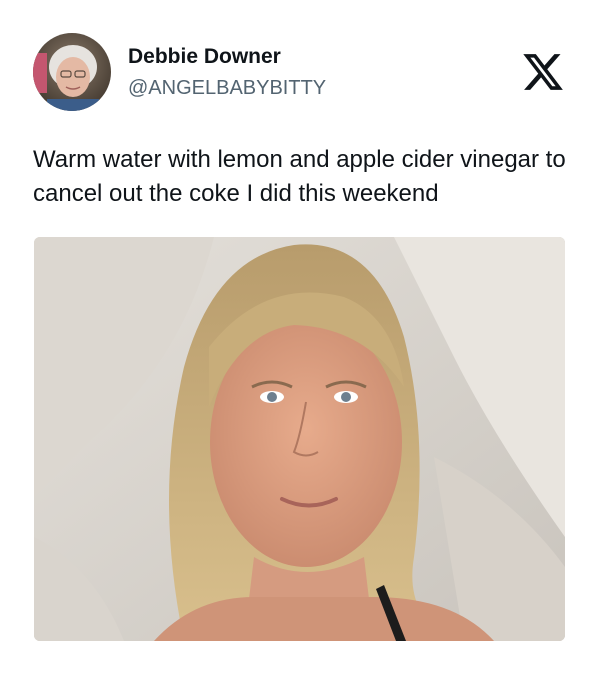 The image size is (599, 678). What do you see at coordinates (204, 57) in the screenshot?
I see `display-name: Debbie Downer` at bounding box center [204, 57].